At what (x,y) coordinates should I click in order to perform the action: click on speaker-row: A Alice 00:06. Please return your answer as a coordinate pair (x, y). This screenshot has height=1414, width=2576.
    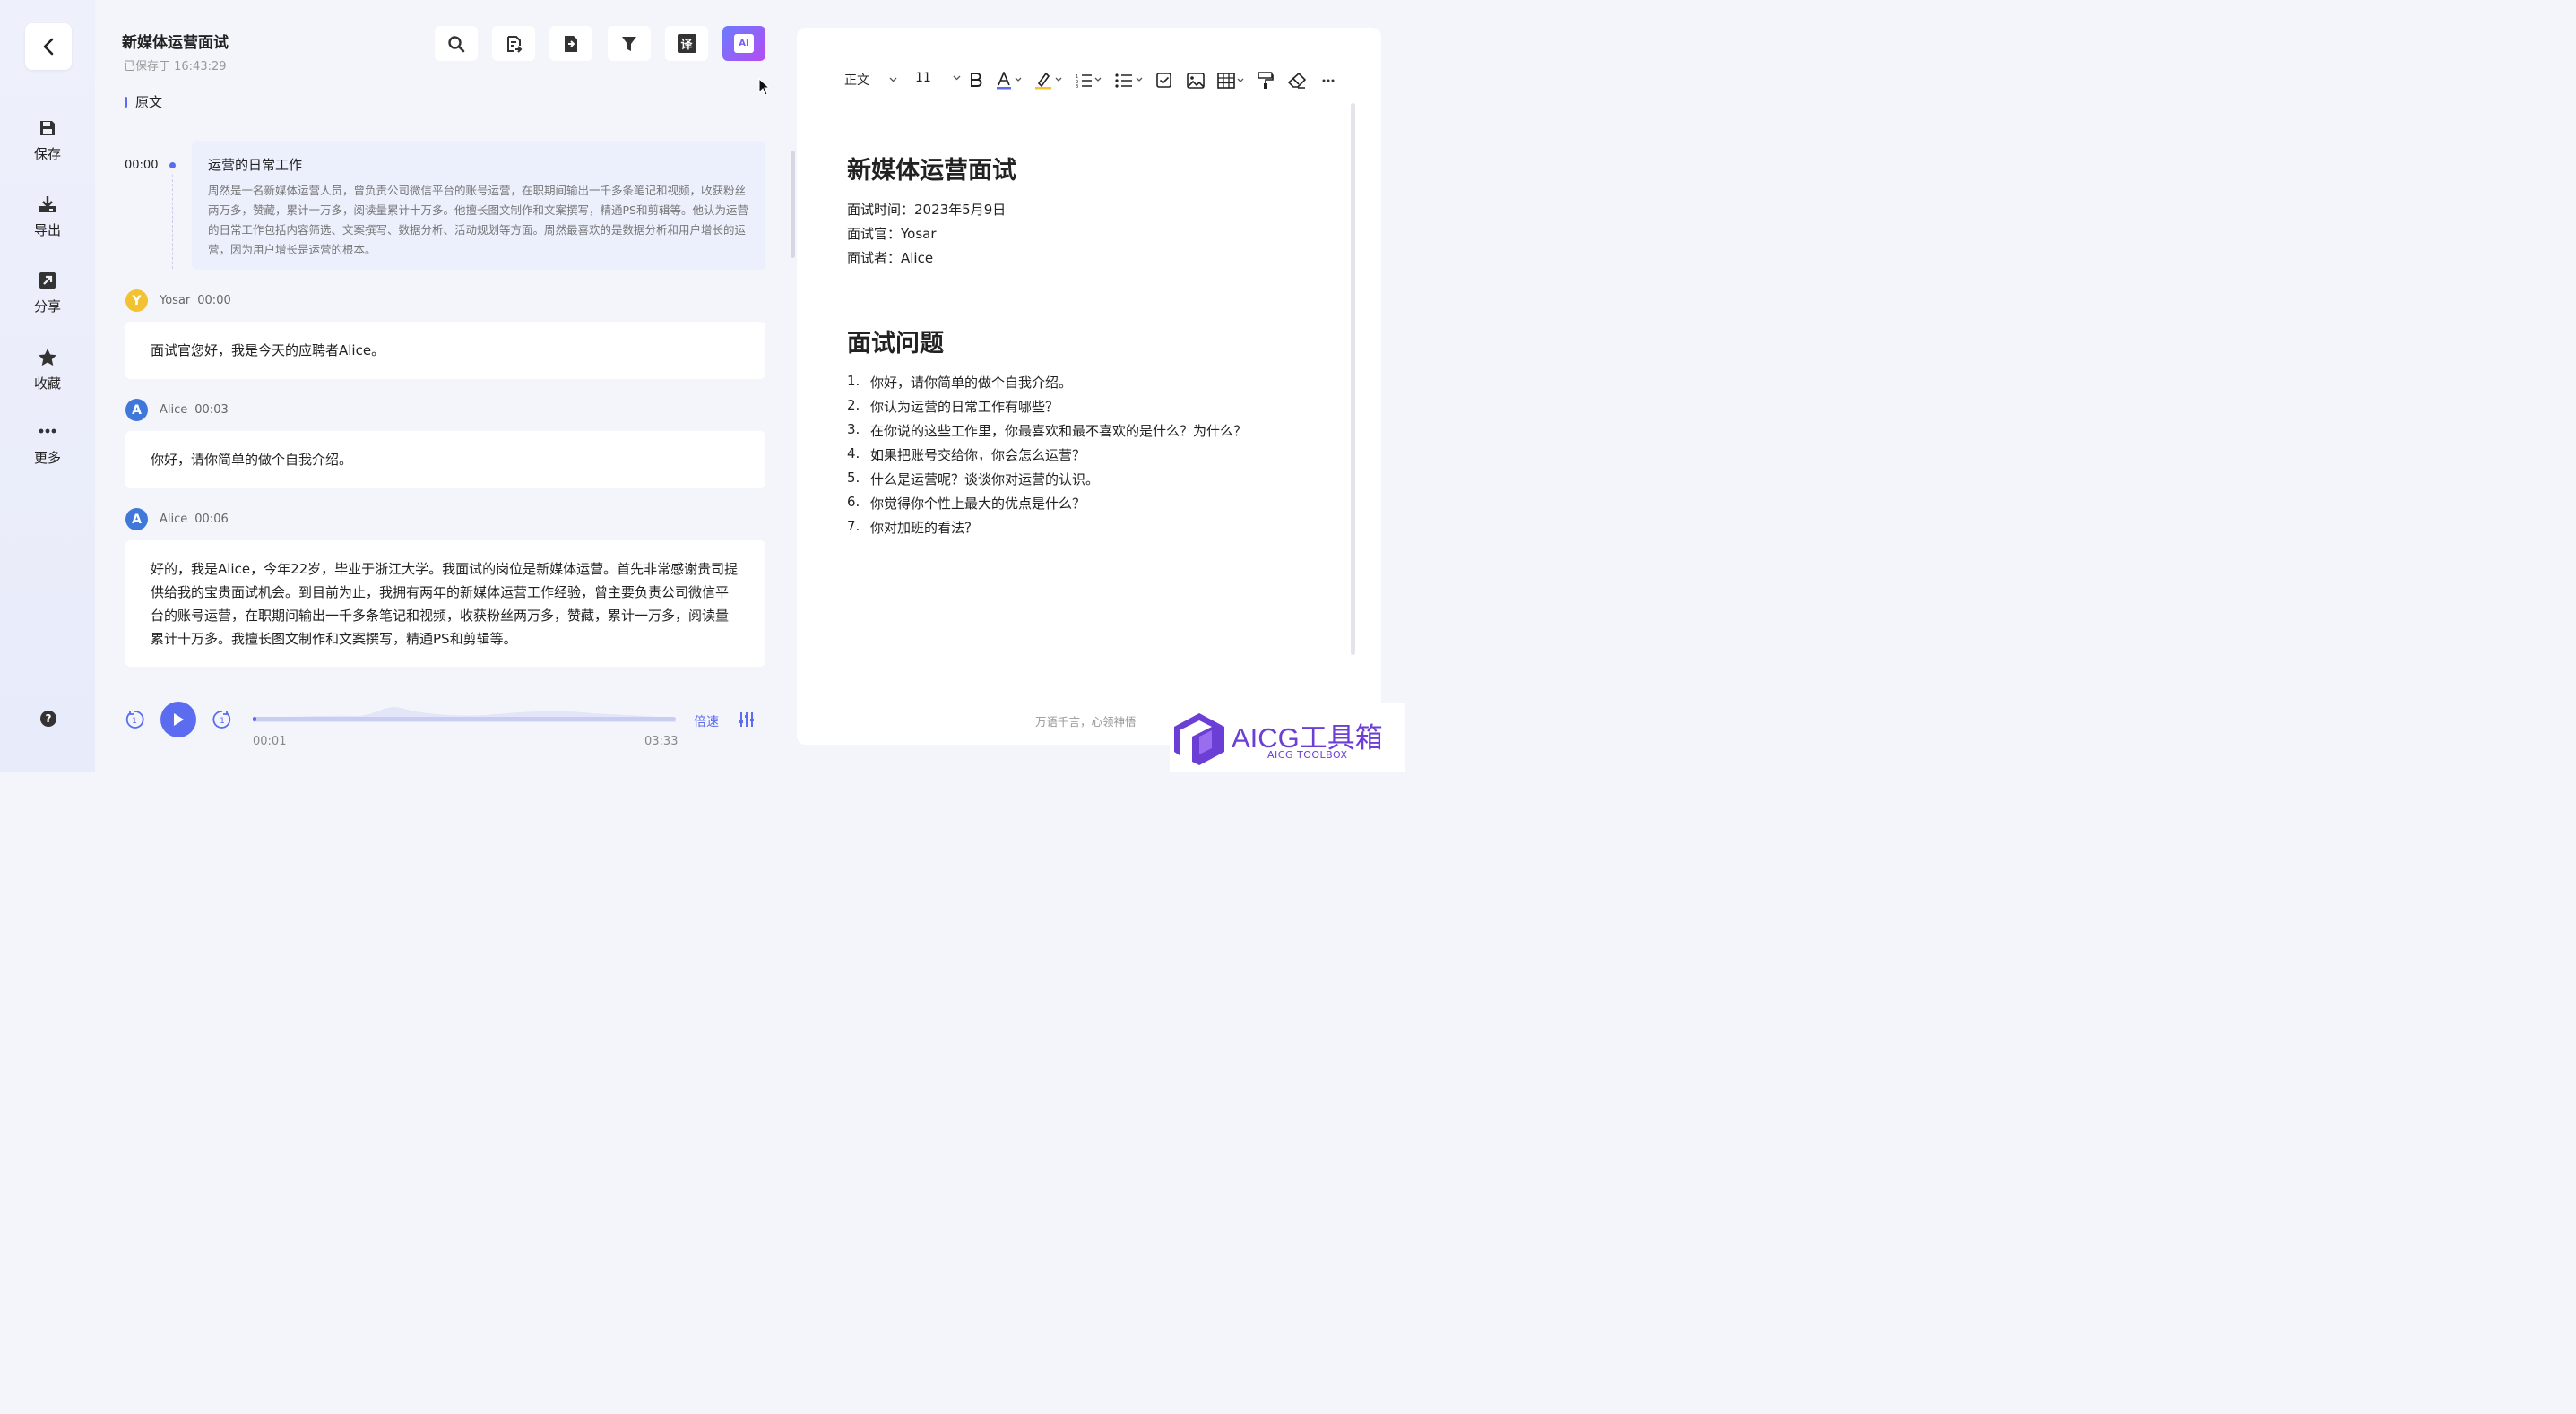
    Looking at the image, I should click on (177, 519).